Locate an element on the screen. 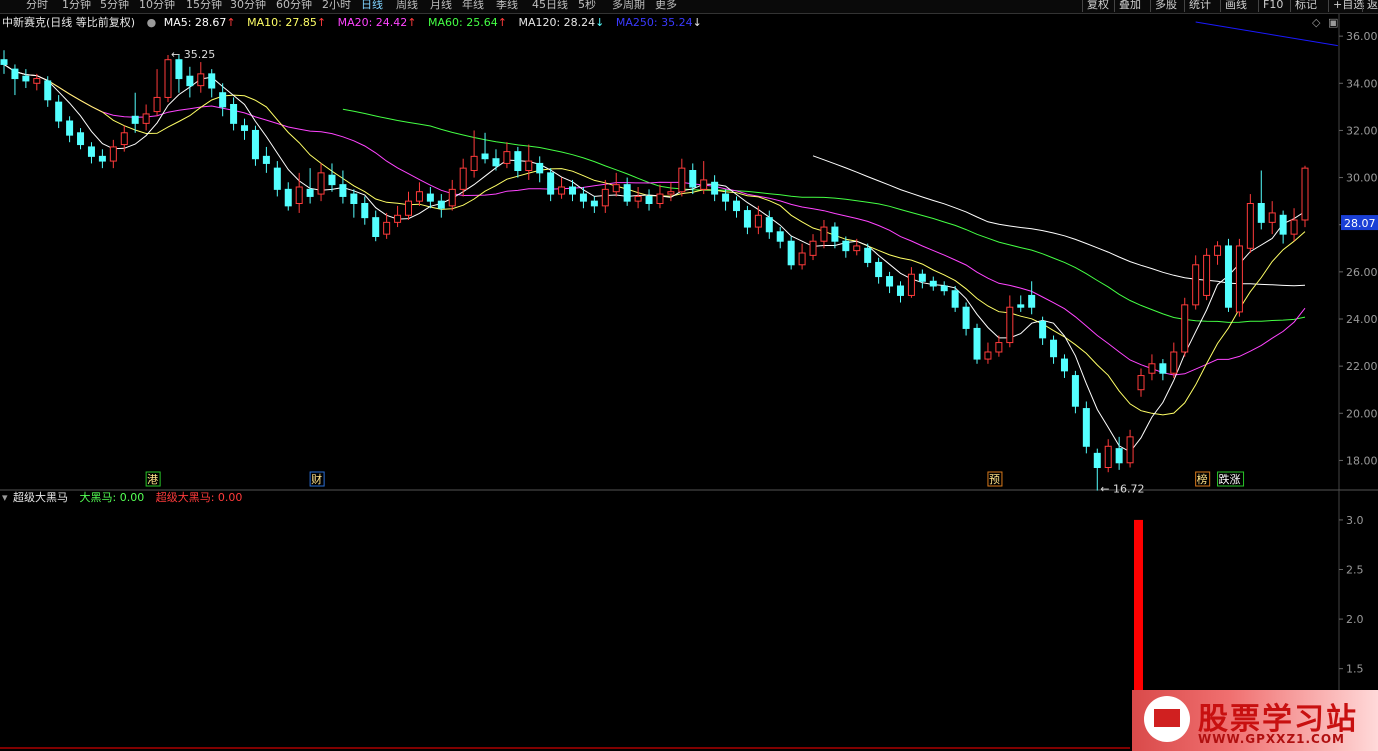  sub-y-tick-label: 1.5 is located at coordinates (1355, 669).